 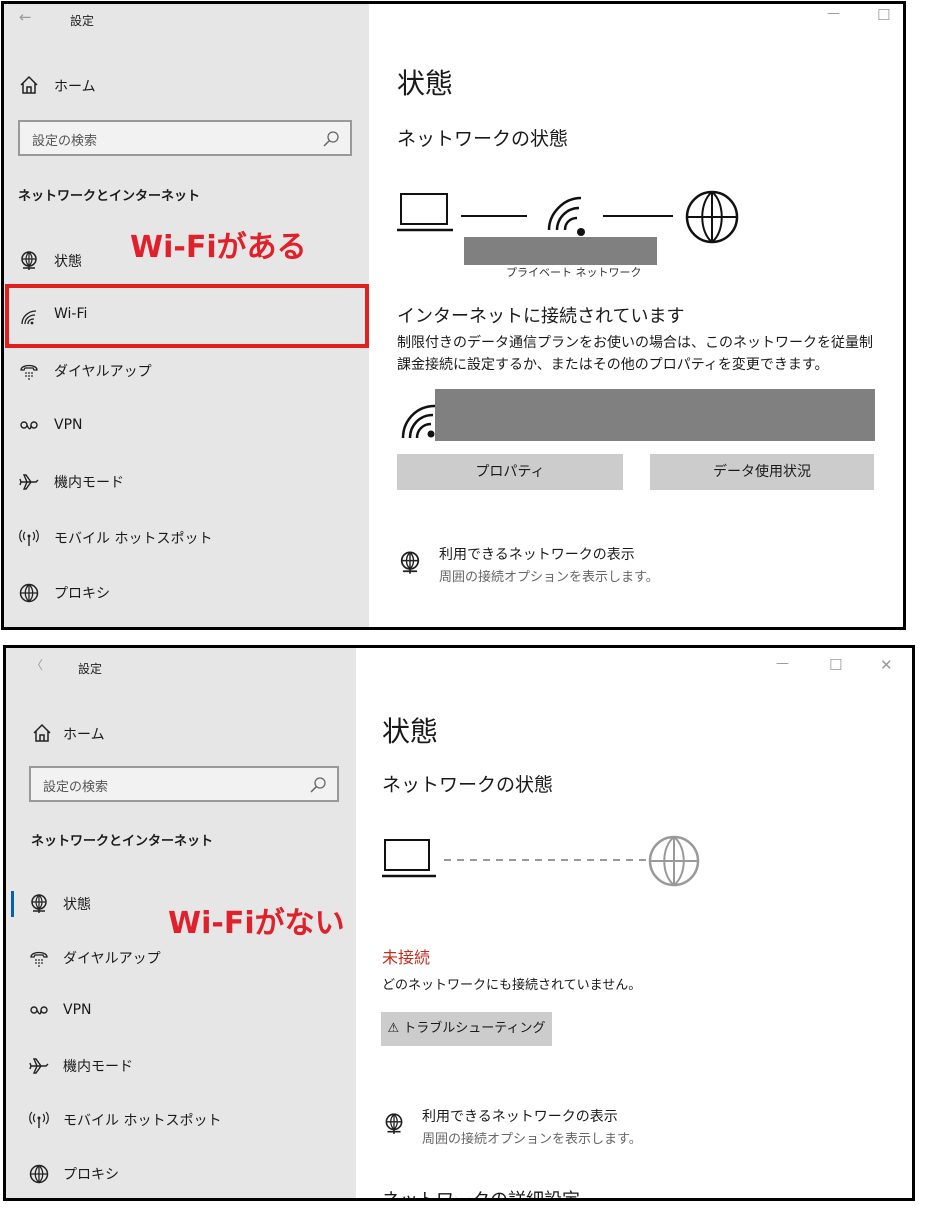 What do you see at coordinates (762, 472) in the screenshot?
I see `data-usage-button: データ使用状況` at bounding box center [762, 472].